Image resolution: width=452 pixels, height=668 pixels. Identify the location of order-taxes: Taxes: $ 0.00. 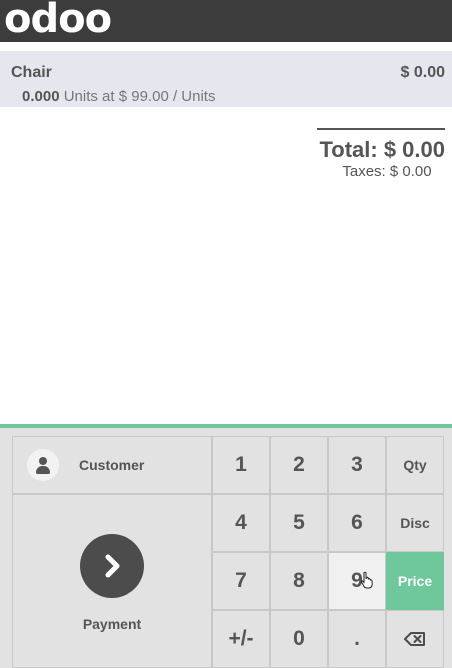
(387, 171).